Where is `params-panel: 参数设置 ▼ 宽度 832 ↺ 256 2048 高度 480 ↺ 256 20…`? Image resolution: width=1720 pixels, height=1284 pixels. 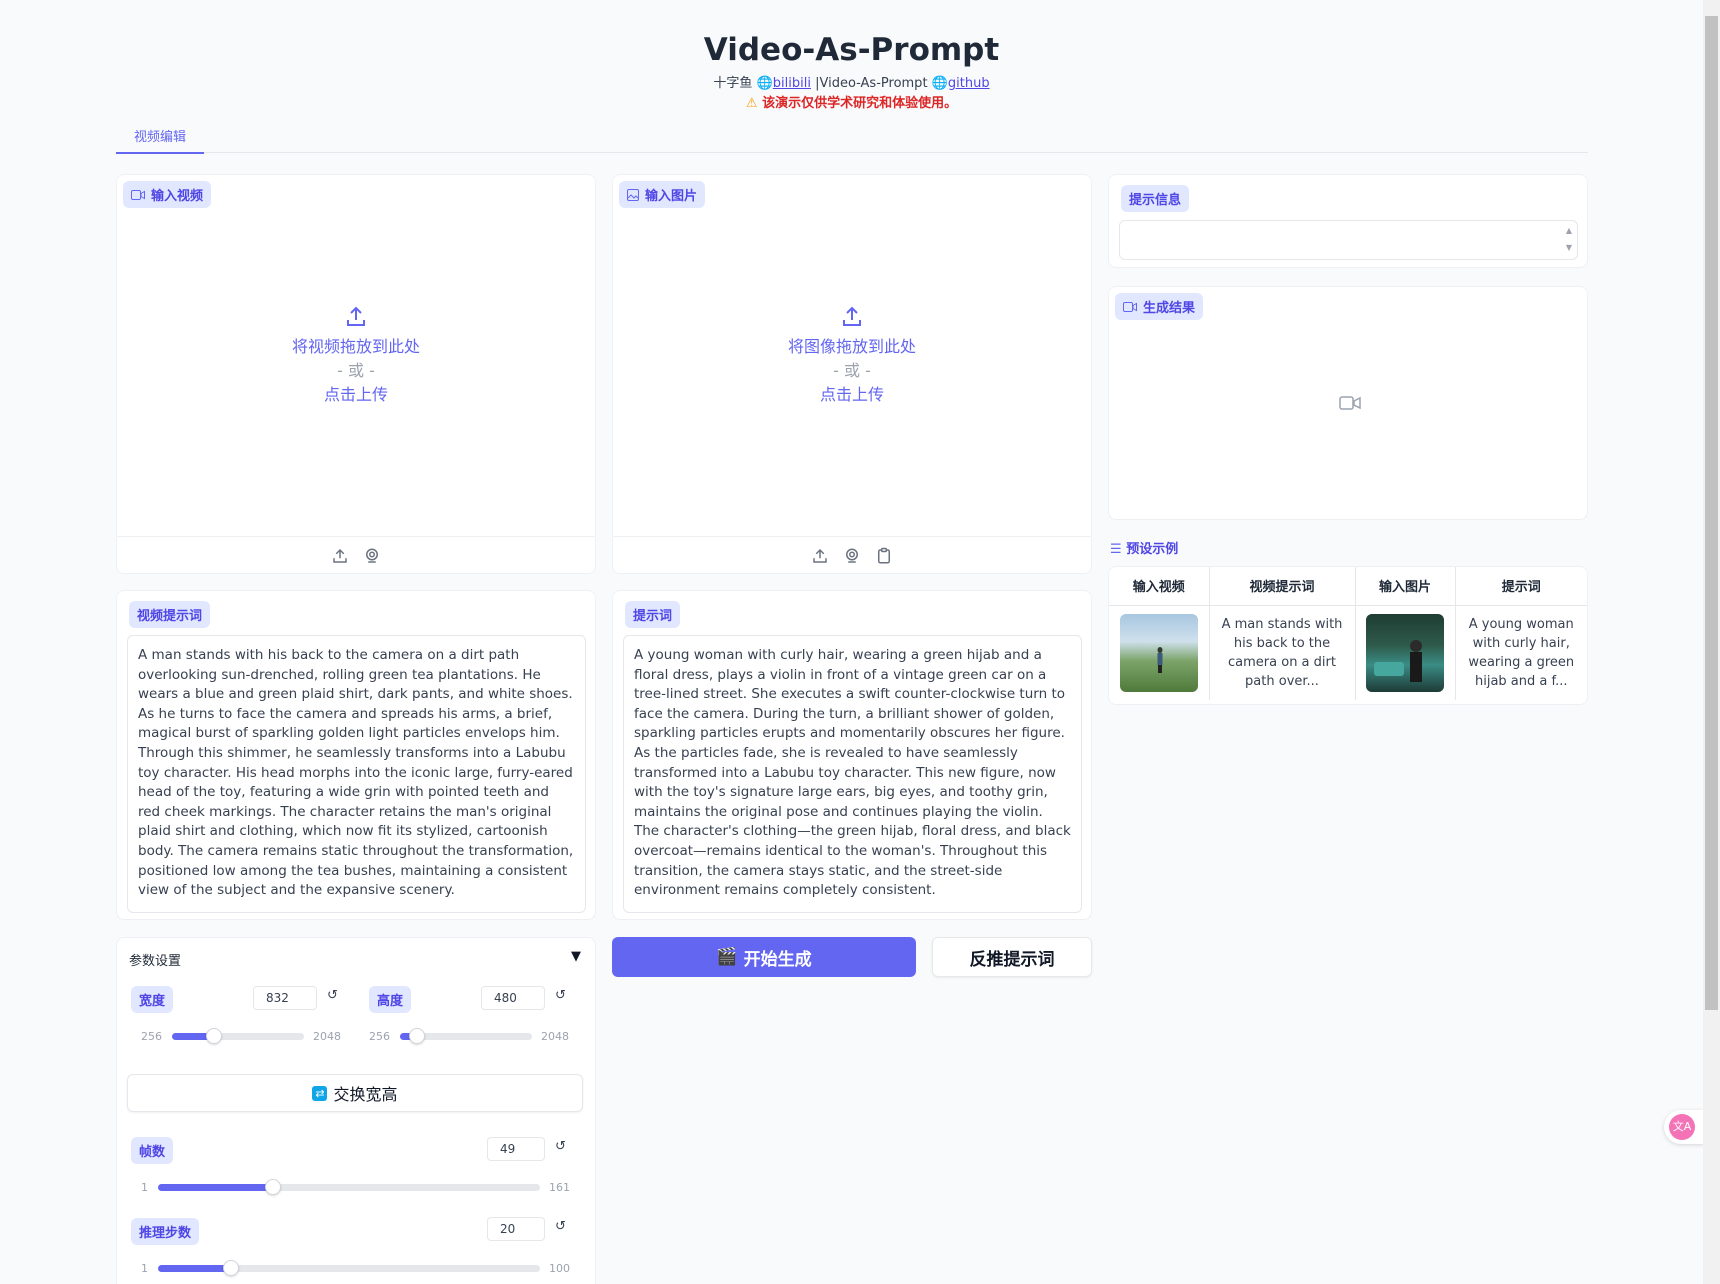 params-panel: 参数设置 ▼ 宽度 832 ↺ 256 2048 高度 480 ↺ 256 20… is located at coordinates (356, 1110).